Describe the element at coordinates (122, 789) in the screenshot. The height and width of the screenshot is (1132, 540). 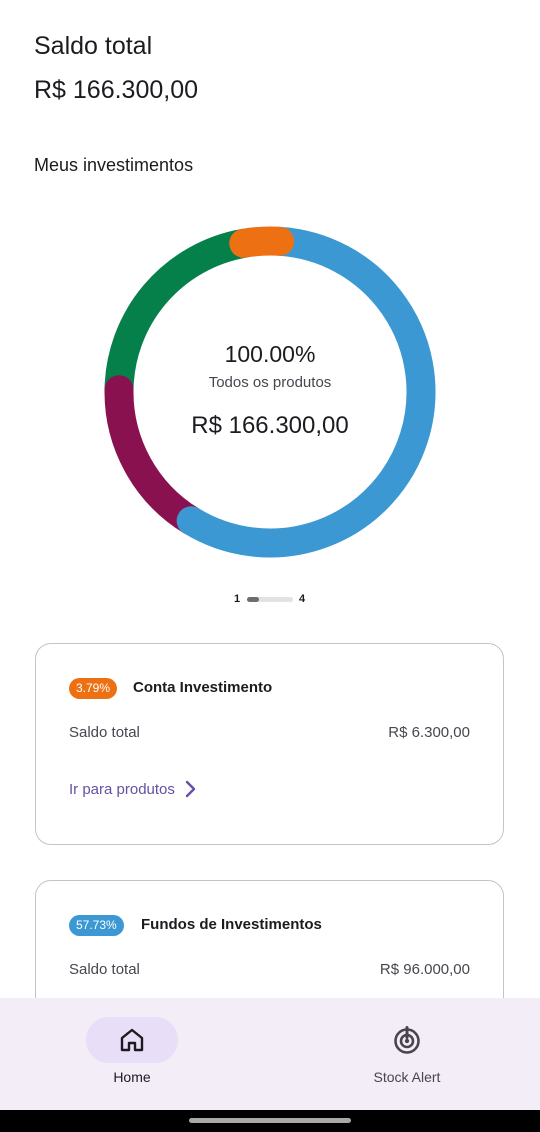
I see `go-to-products-label: Ir para produtos` at that location.